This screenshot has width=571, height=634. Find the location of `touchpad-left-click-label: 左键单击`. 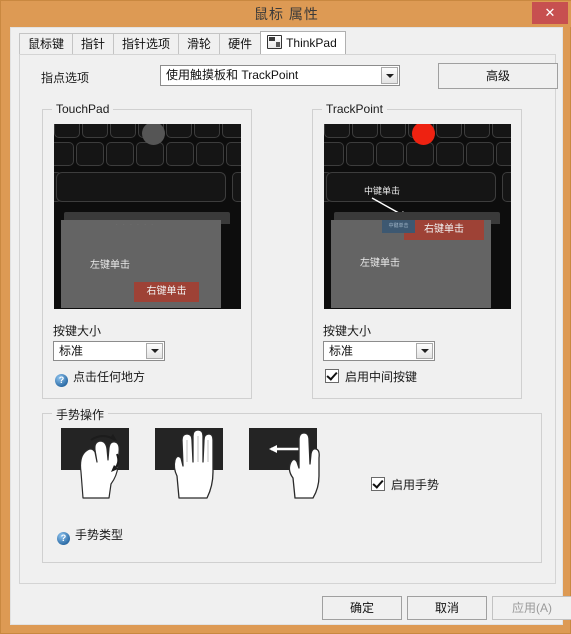

touchpad-left-click-label: 左键单击 is located at coordinates (110, 265).